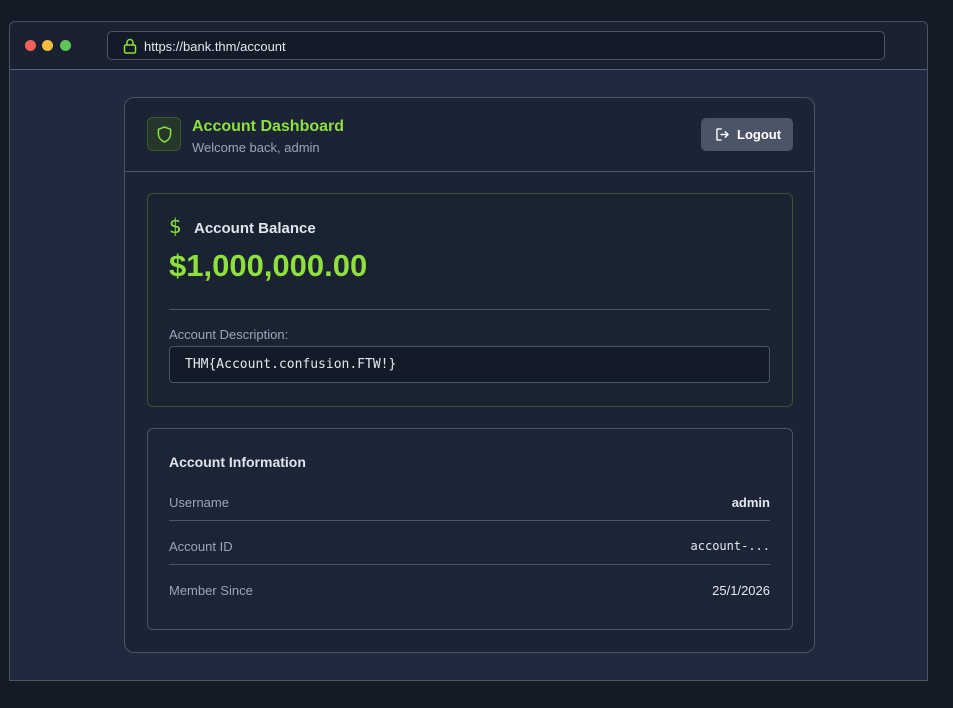 The image size is (953, 708). Describe the element at coordinates (237, 462) in the screenshot. I see `info-title: Account Information` at that location.